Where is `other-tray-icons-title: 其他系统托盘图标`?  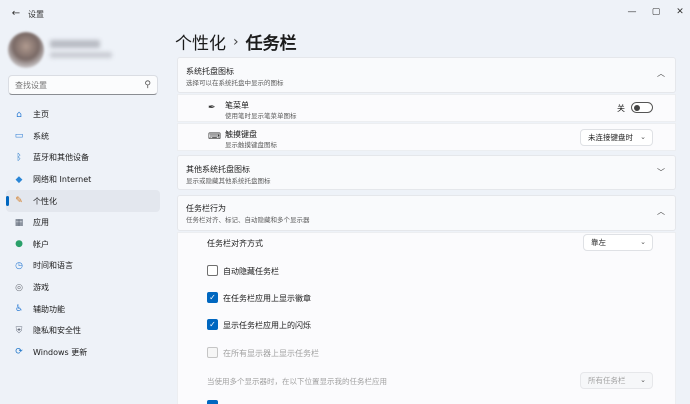 other-tray-icons-title: 其他系统托盘图标 is located at coordinates (218, 169).